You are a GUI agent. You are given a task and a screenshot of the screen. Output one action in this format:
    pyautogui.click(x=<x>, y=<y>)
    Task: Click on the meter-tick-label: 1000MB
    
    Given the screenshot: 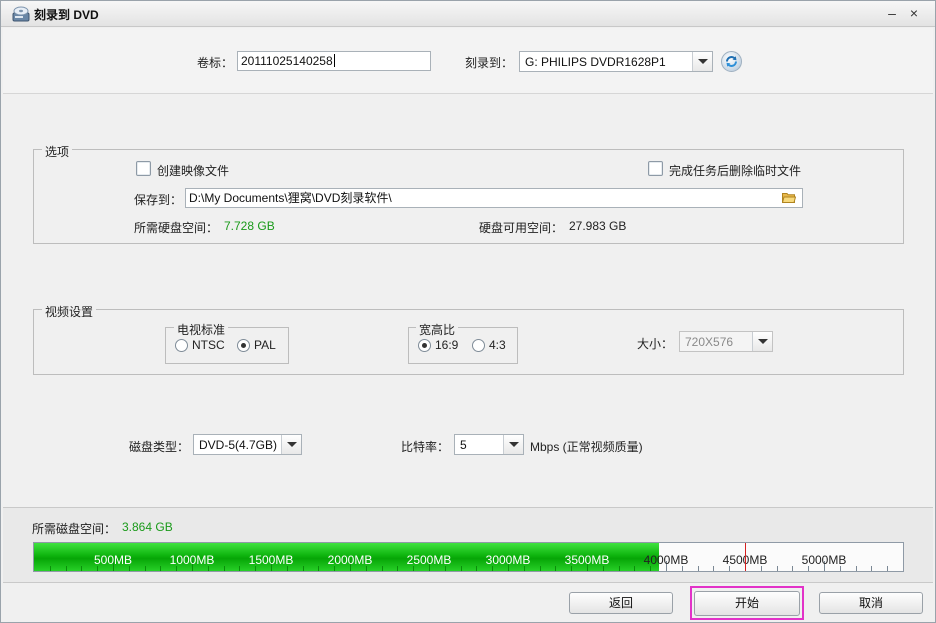 What is the action you would take?
    pyautogui.click(x=192, y=560)
    